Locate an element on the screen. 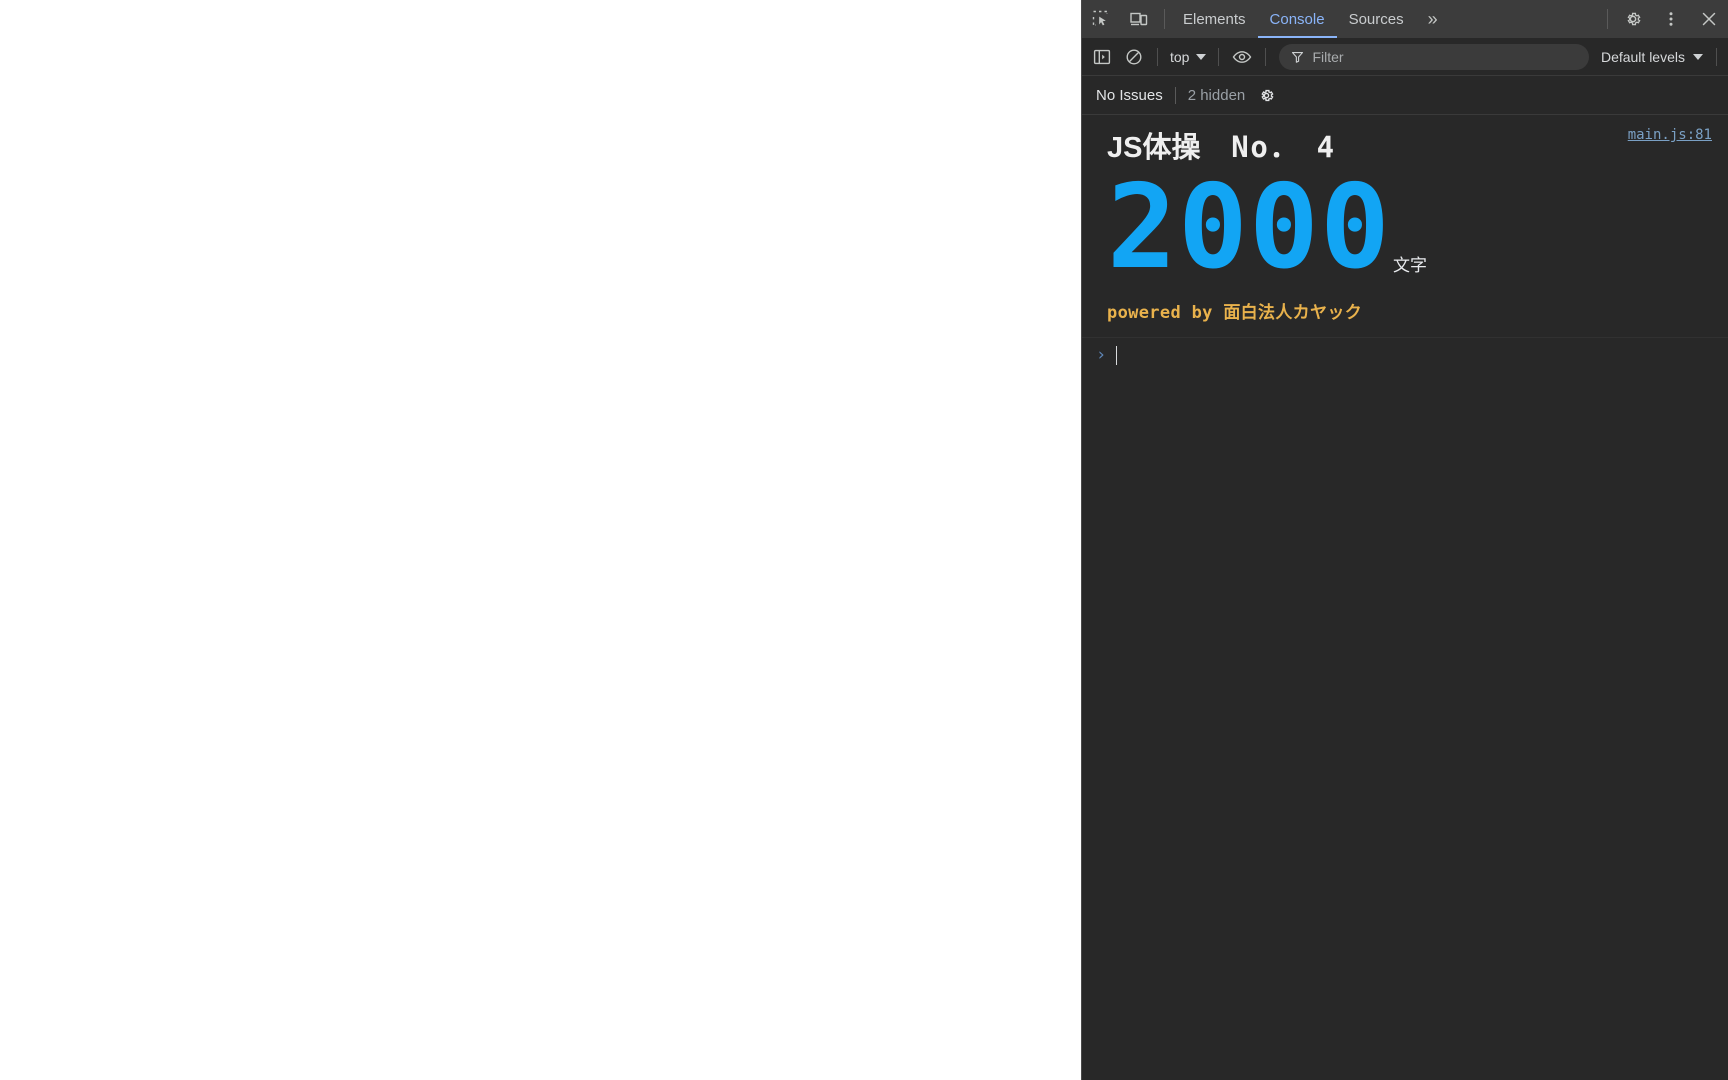 The image size is (1728, 1080). more-tabs-icon: » is located at coordinates (1433, 19).